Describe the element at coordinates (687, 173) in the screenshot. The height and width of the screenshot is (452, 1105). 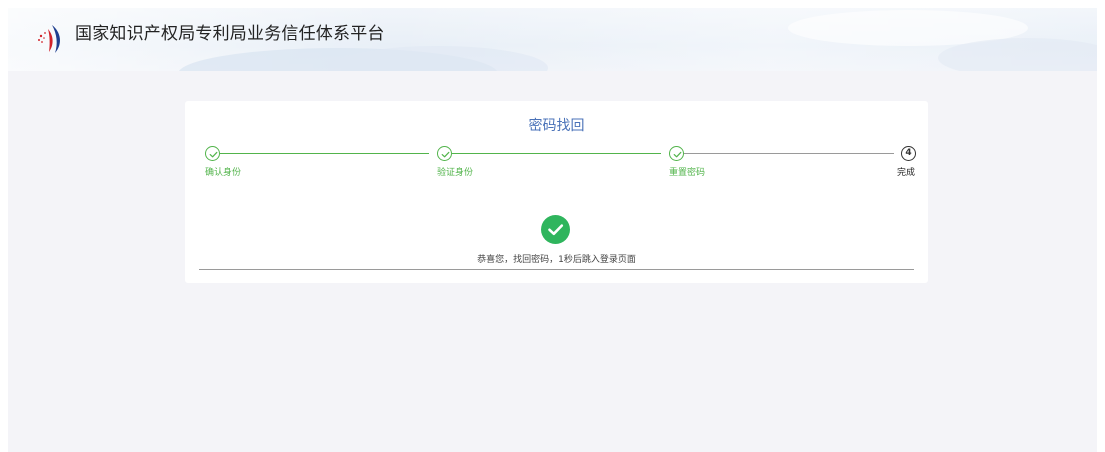
I see `step-3-label: 重置密码` at that location.